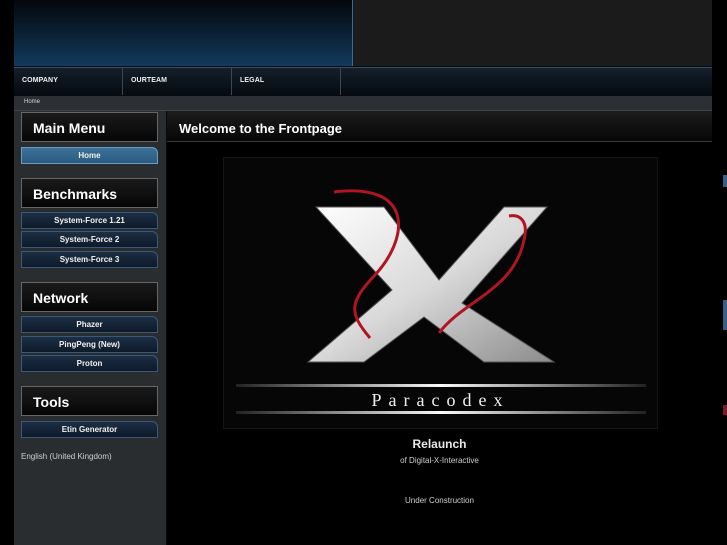  I want to click on relaunch-subtitle: of Digital-X-Interactive, so click(439, 460).